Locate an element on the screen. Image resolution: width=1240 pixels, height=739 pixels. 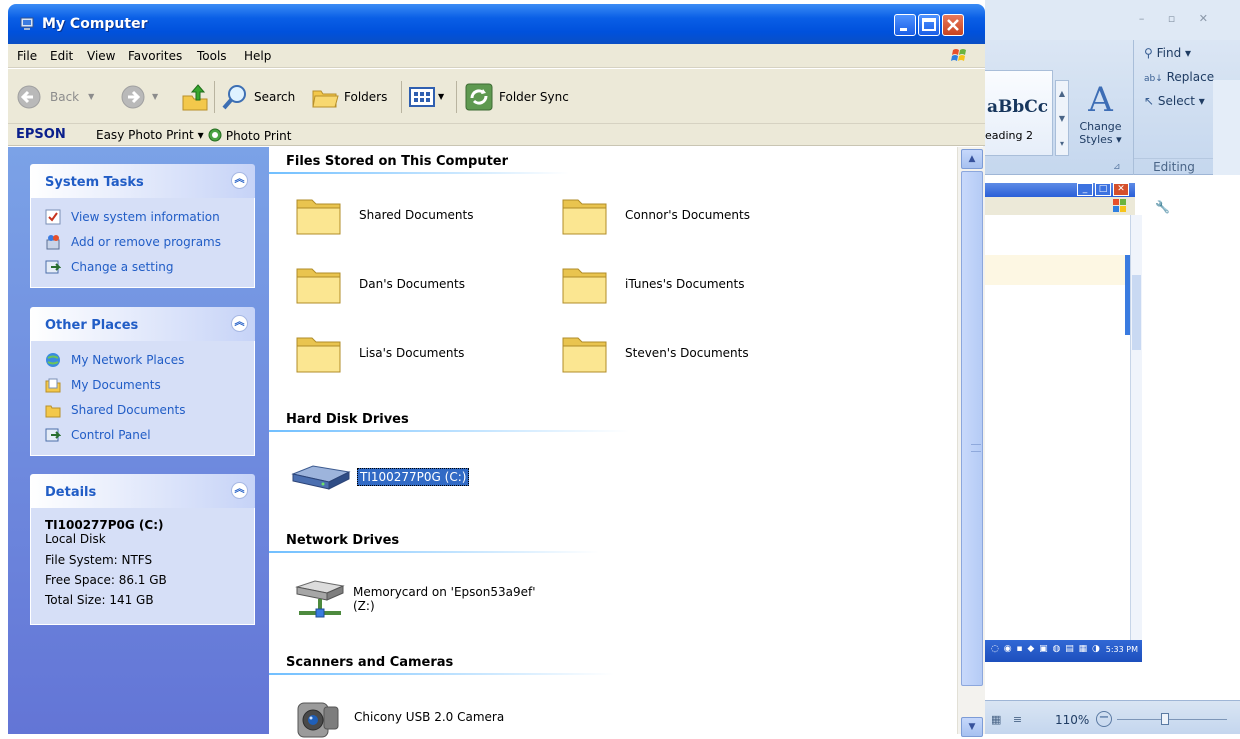
up-button is located at coordinates (195, 96).